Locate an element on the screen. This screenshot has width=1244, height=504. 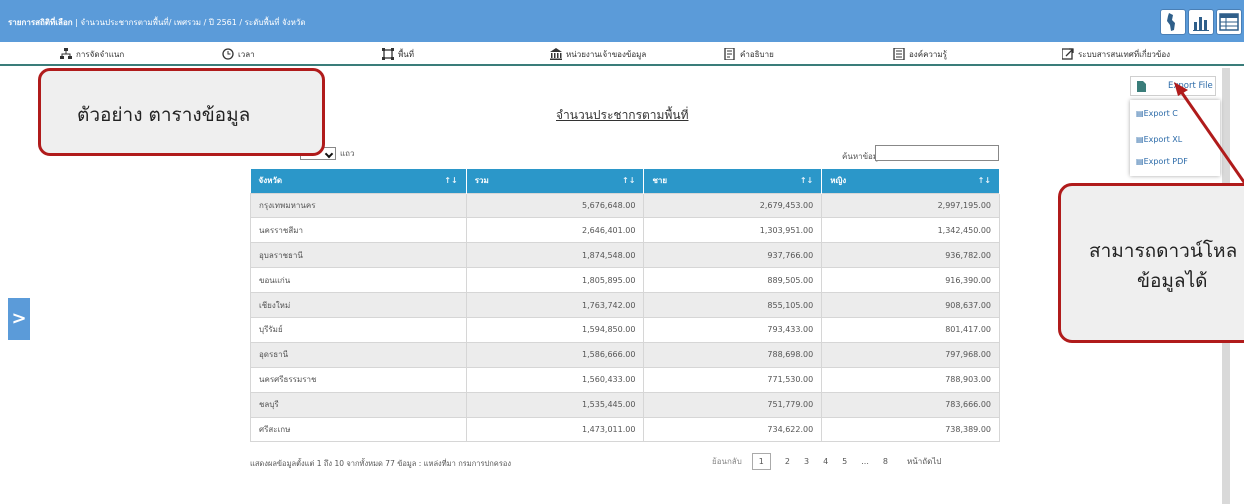
table-row: อุดรธานี 1,586,666.00 788,698.00 797,968.00 is located at coordinates (625, 354).